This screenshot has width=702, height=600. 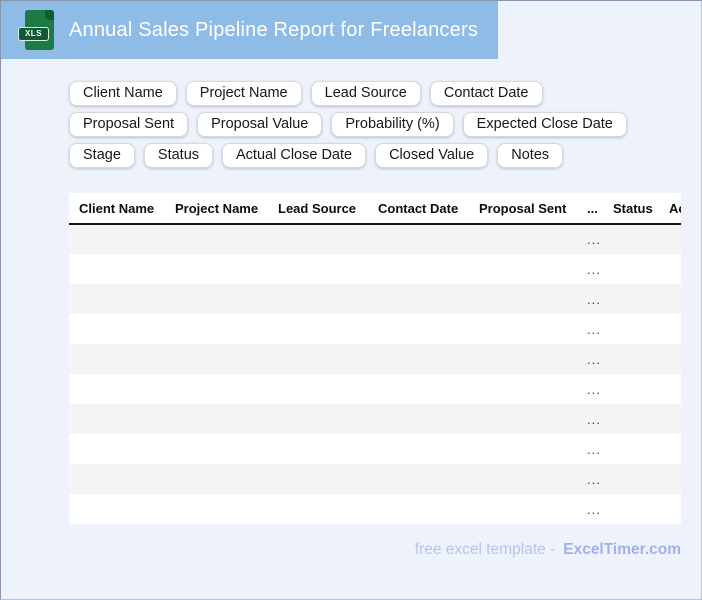 I want to click on xls-file-icon-label: XLS, so click(x=33, y=34).